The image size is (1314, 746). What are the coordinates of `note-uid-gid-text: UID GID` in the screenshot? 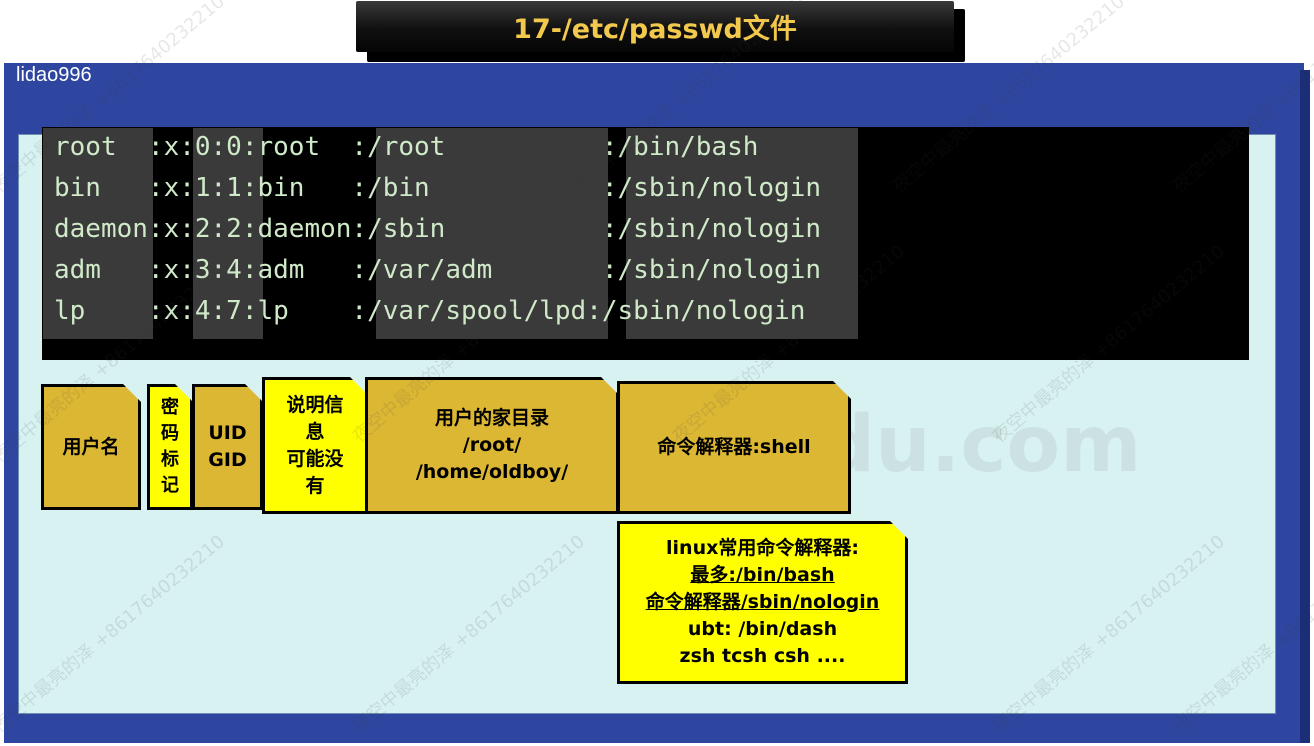 It's located at (227, 446).